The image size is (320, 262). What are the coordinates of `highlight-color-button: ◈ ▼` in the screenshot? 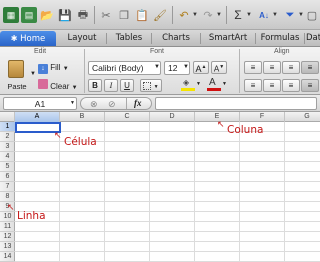 It's located at (191, 85).